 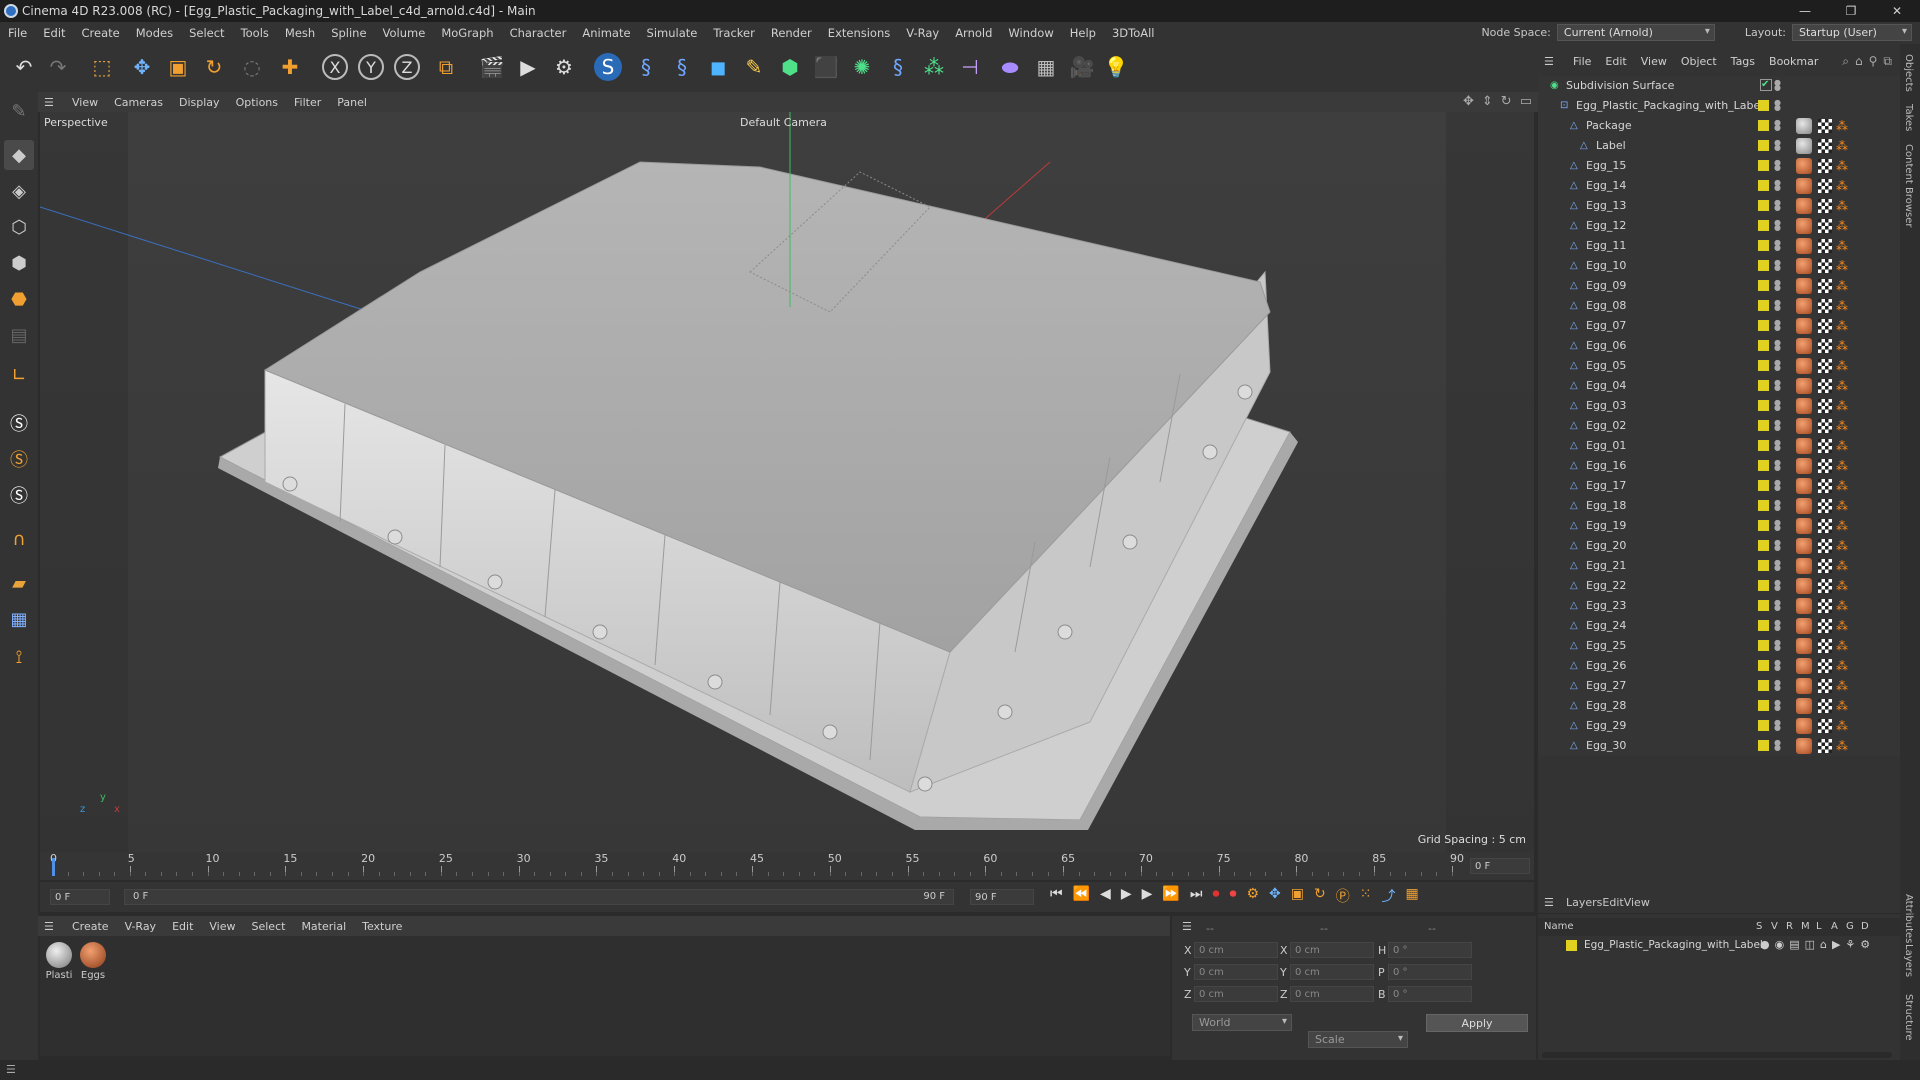 I want to click on object-name: Egg_21, so click(x=1606, y=565).